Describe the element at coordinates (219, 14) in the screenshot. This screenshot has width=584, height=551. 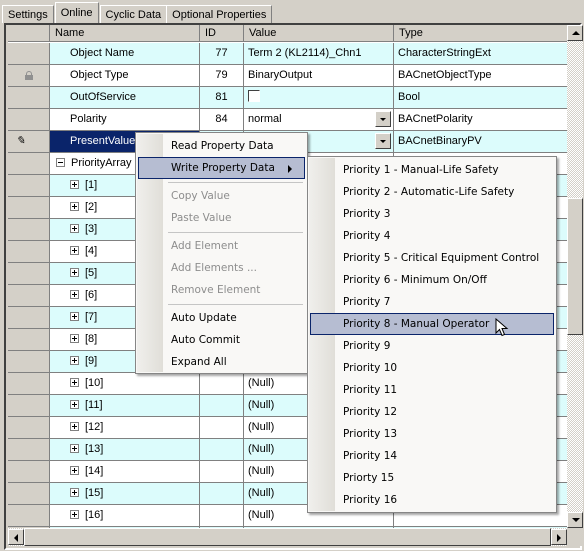
I see `tab-optional-properties: Optional Properties` at that location.